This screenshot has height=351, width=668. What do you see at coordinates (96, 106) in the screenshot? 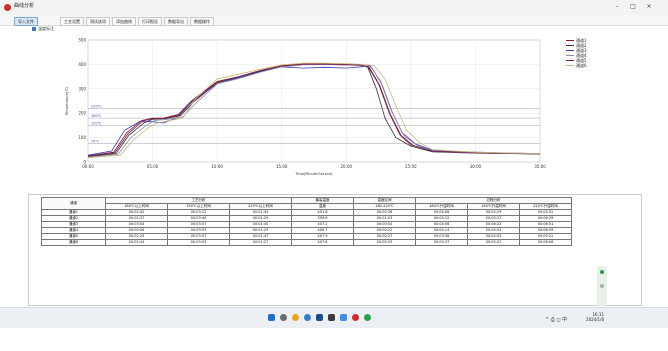
I see `reference-line-label: 220℃` at bounding box center [96, 106].